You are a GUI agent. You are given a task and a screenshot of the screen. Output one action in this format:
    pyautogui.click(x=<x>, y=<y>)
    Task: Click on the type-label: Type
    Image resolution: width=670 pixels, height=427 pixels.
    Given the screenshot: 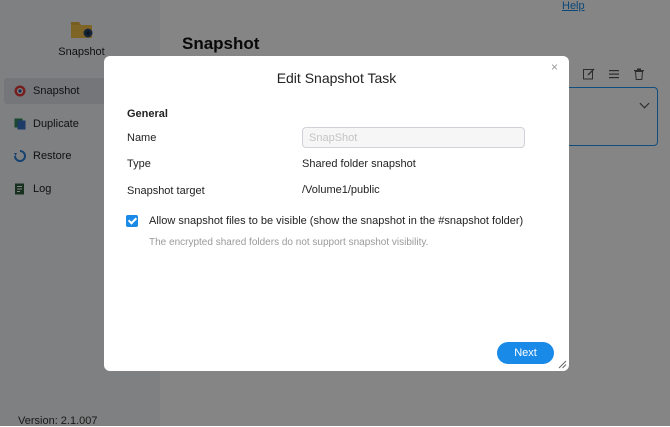 What is the action you would take?
    pyautogui.click(x=139, y=164)
    